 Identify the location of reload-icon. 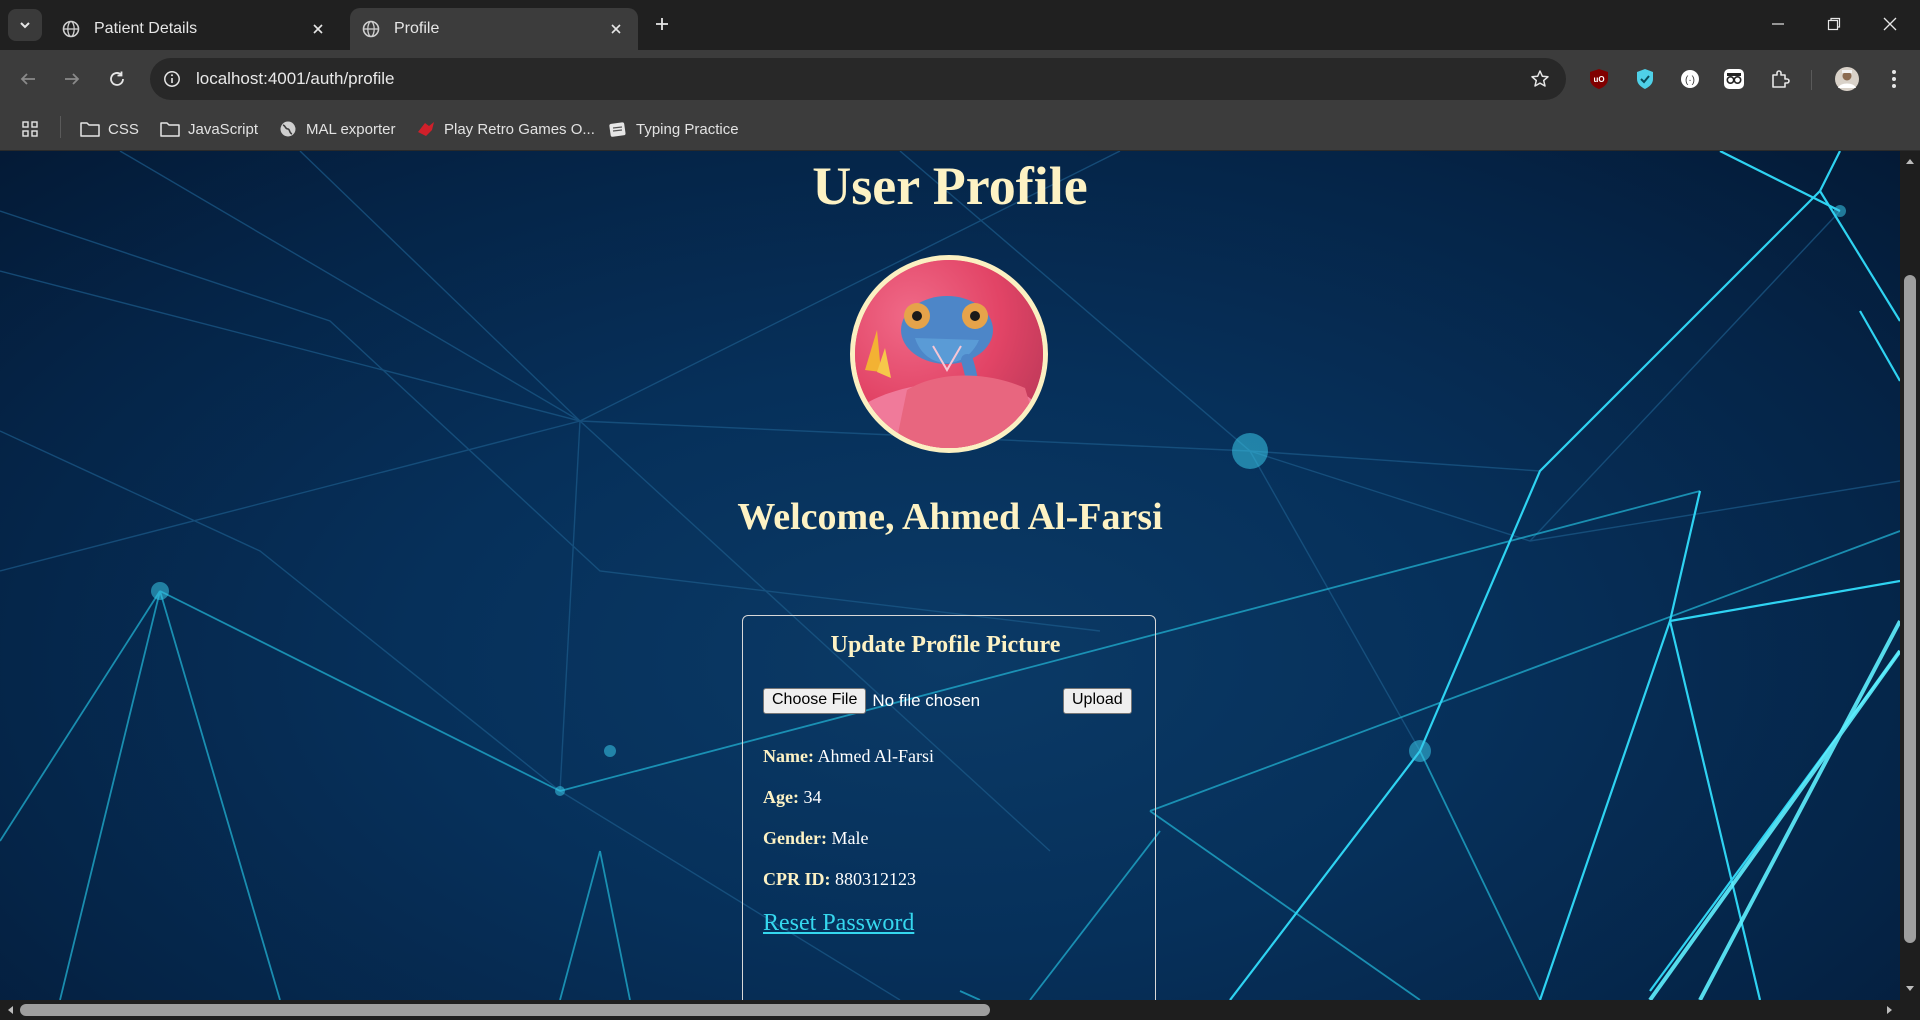
(117, 78).